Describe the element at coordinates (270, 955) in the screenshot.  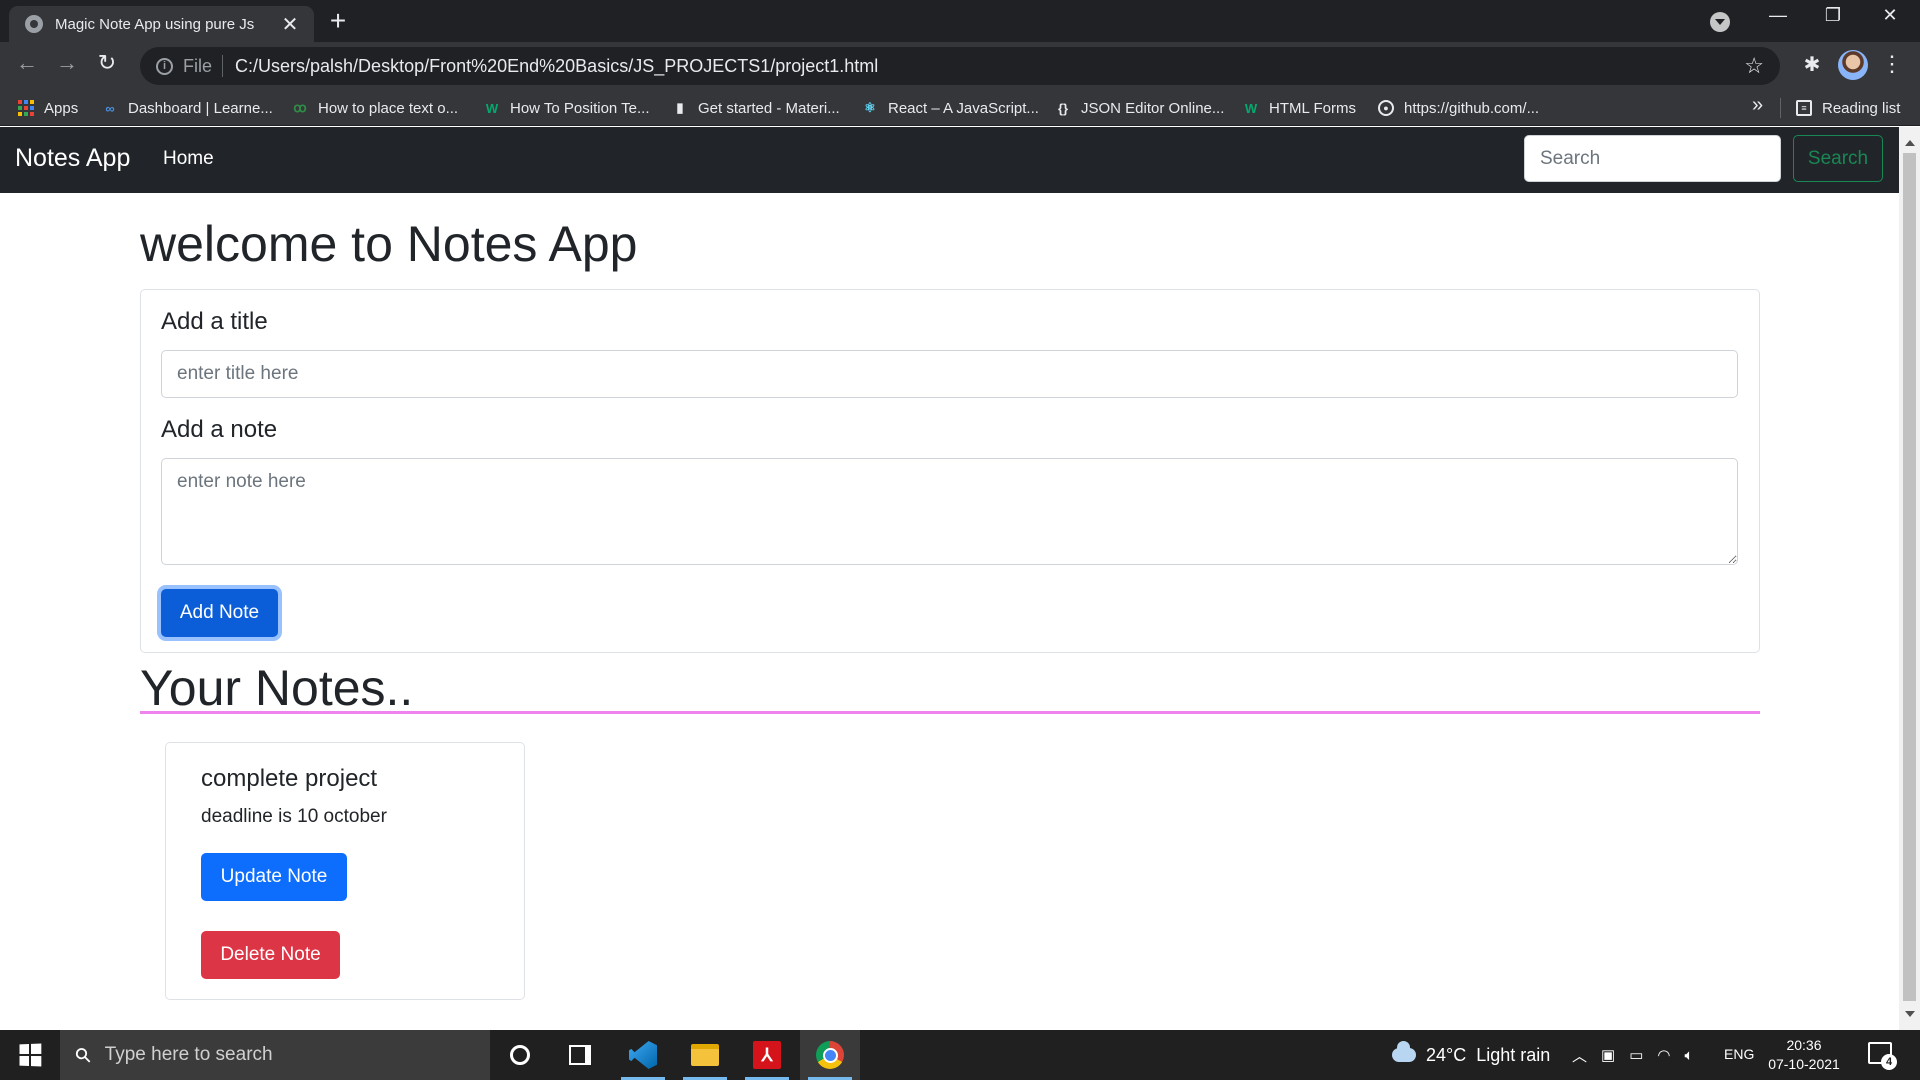
I see `delete-note-button: Delete Note` at that location.